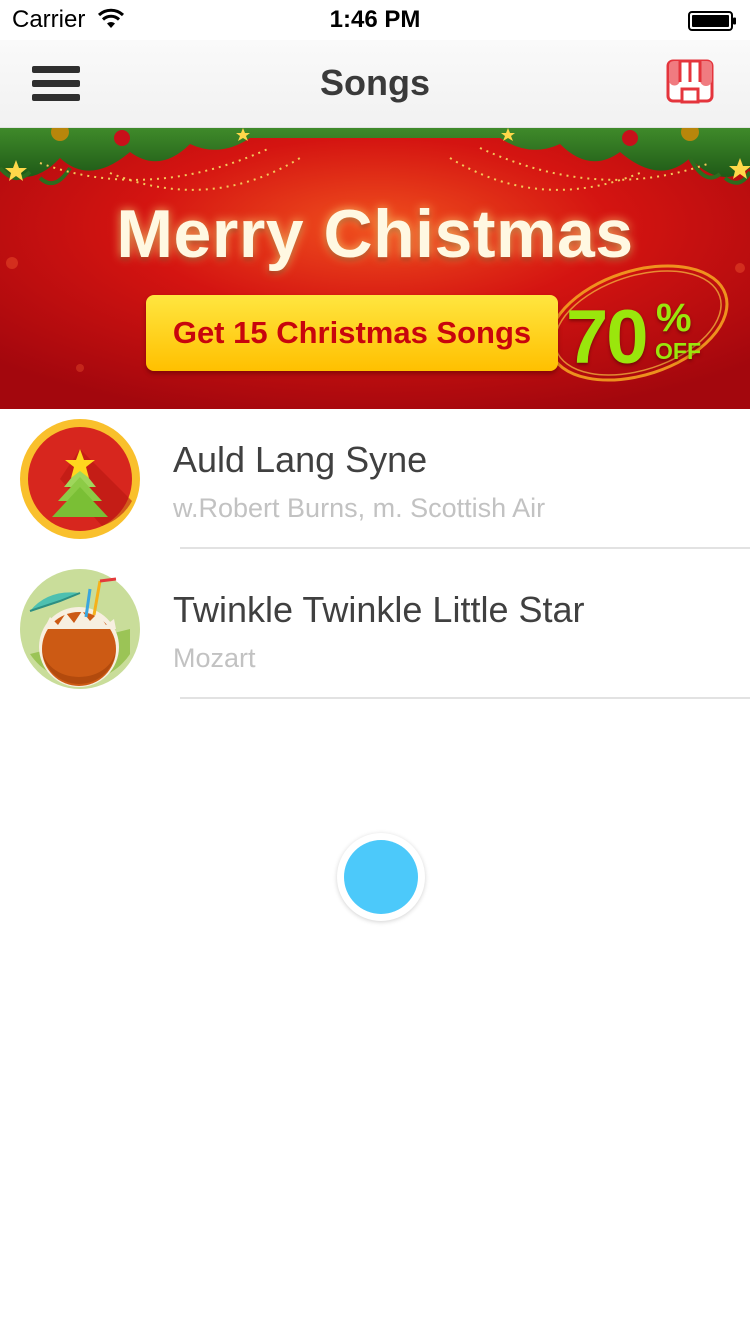  I want to click on store-icon, so click(692, 84).